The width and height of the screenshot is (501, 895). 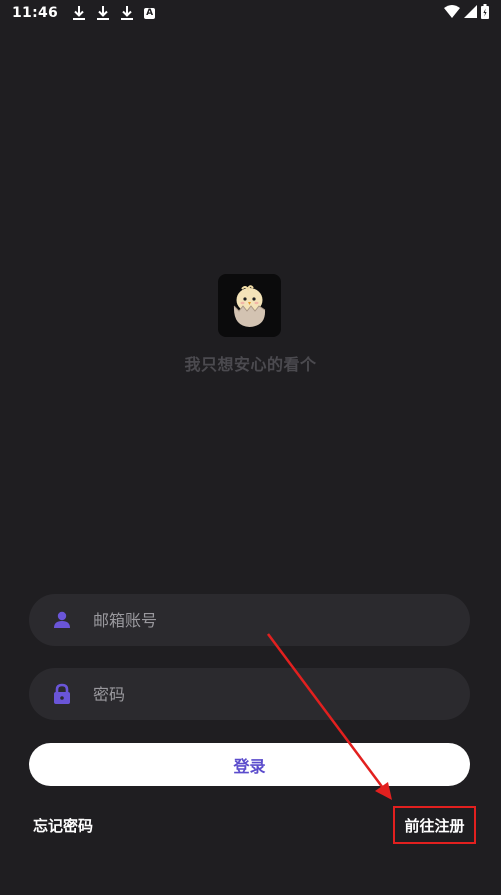 I want to click on email-field, so click(x=249, y=620).